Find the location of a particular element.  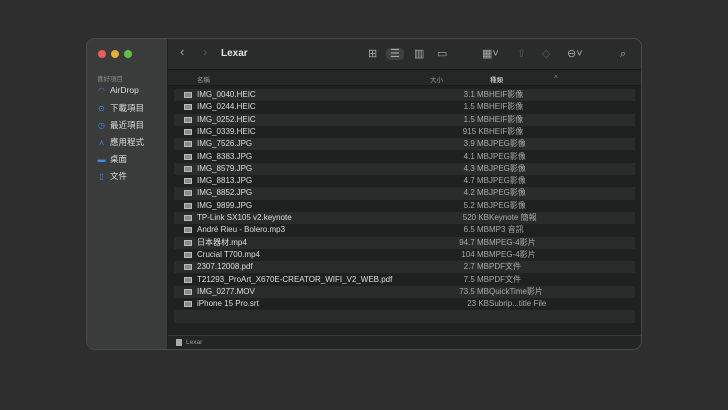

file-size: 4.2 MB is located at coordinates (476, 193).